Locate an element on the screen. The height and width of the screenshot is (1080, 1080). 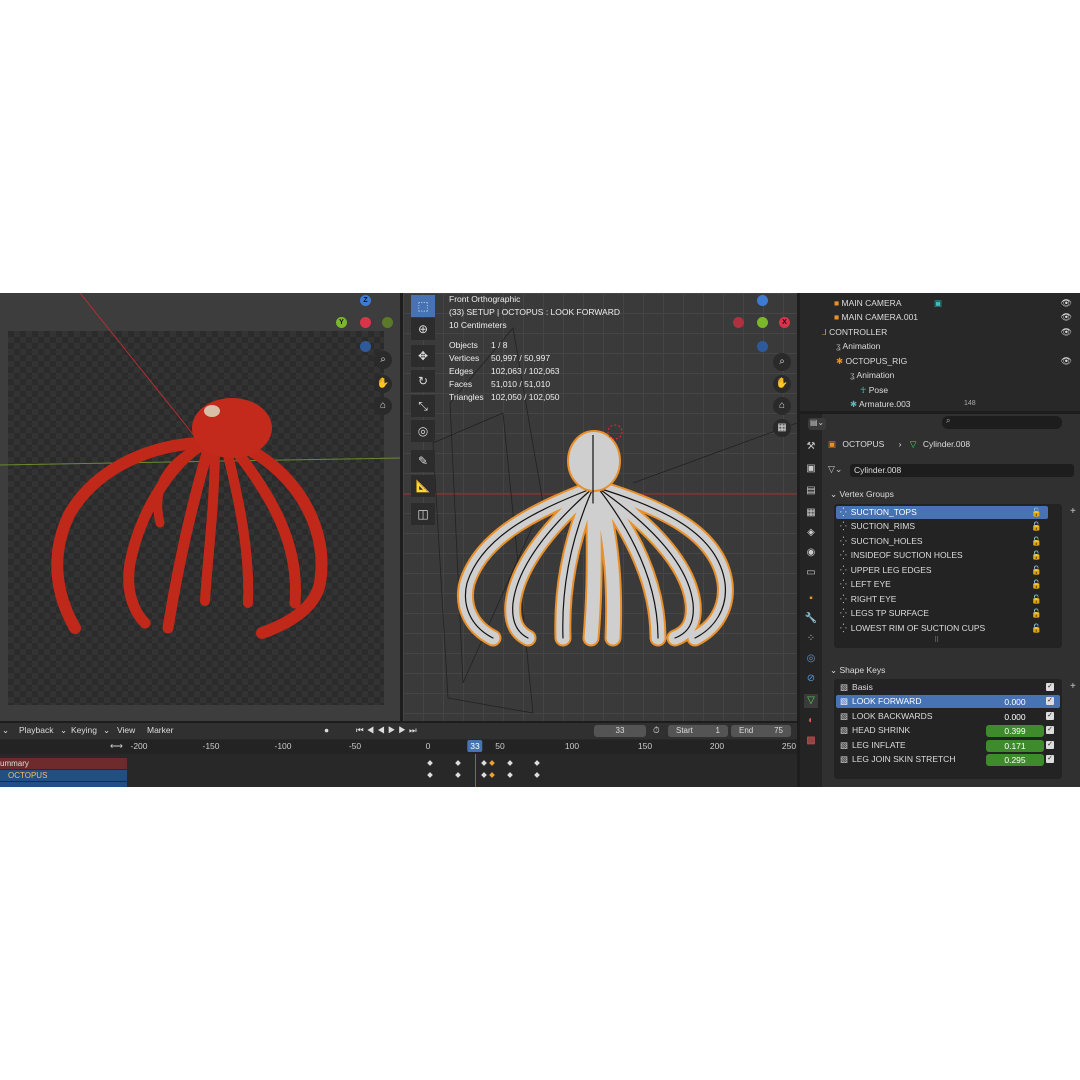
shape-value: 0.000 is located at coordinates (1015, 717).